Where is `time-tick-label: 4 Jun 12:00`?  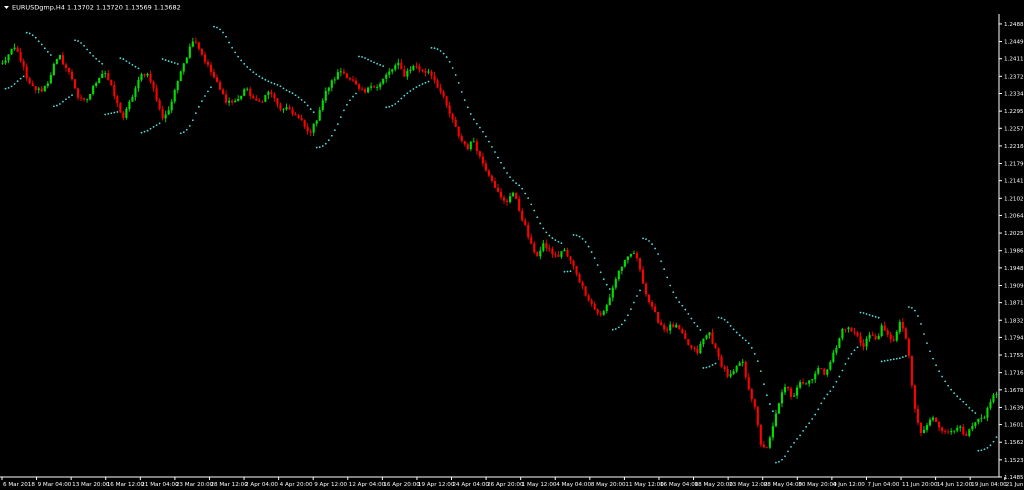
time-tick-label: 4 Jun 12:00 is located at coordinates (849, 485).